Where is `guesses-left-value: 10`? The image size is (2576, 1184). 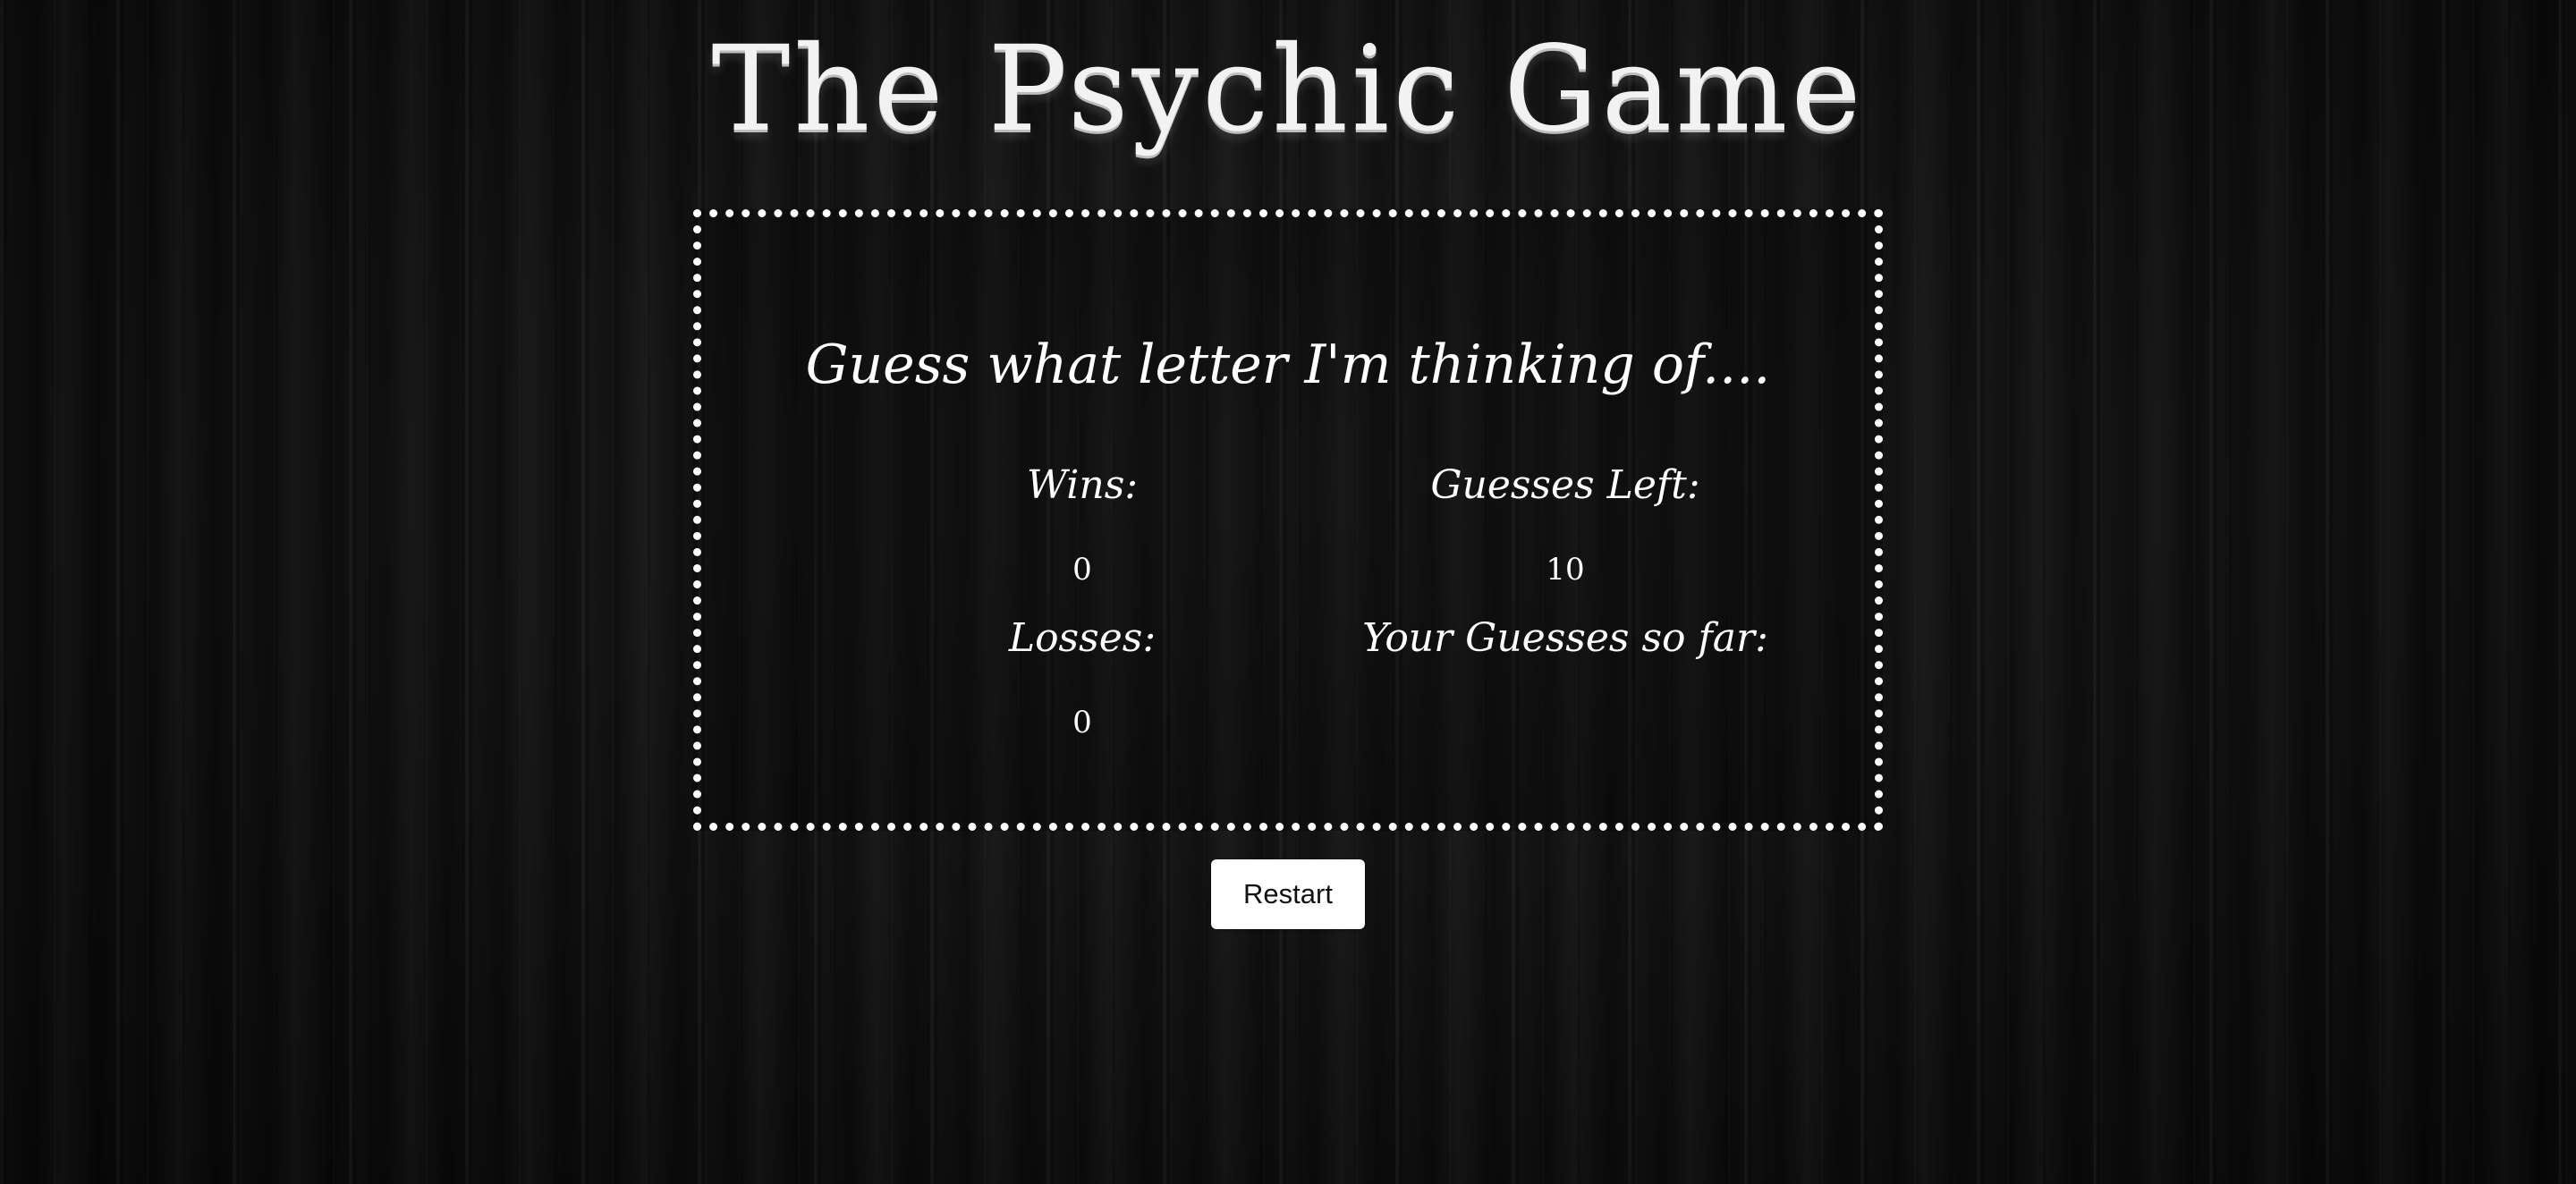
guesses-left-value: 10 is located at coordinates (1565, 570).